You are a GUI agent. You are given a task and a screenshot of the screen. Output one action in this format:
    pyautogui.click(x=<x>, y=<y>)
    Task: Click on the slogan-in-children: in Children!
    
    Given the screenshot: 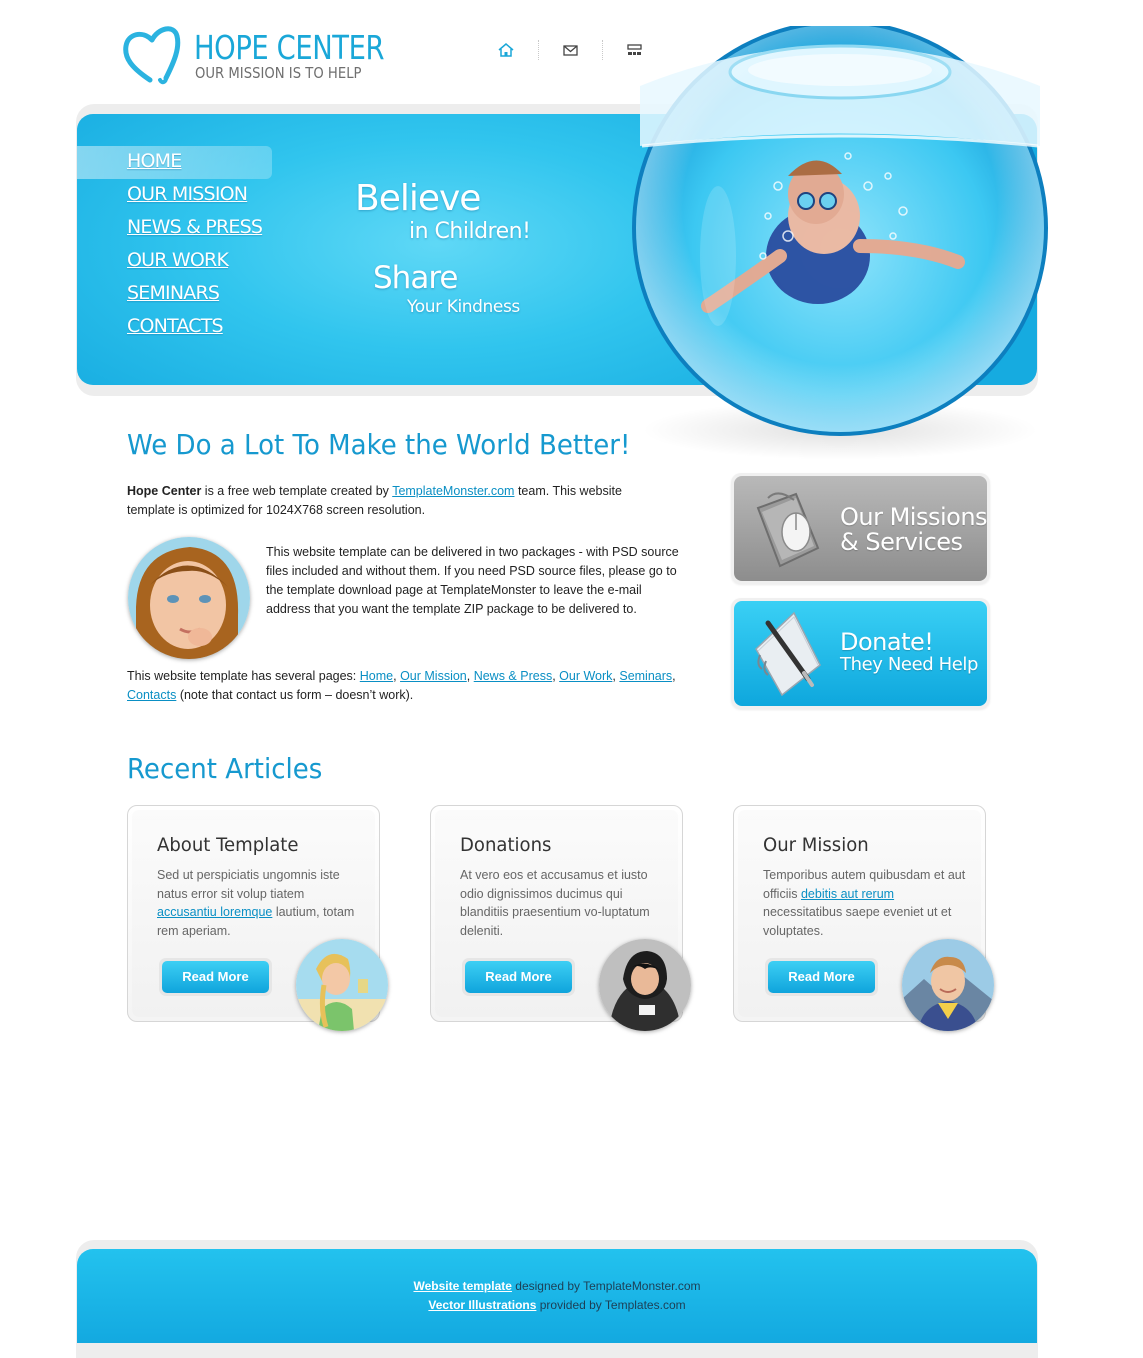 What is the action you would take?
    pyautogui.click(x=470, y=231)
    